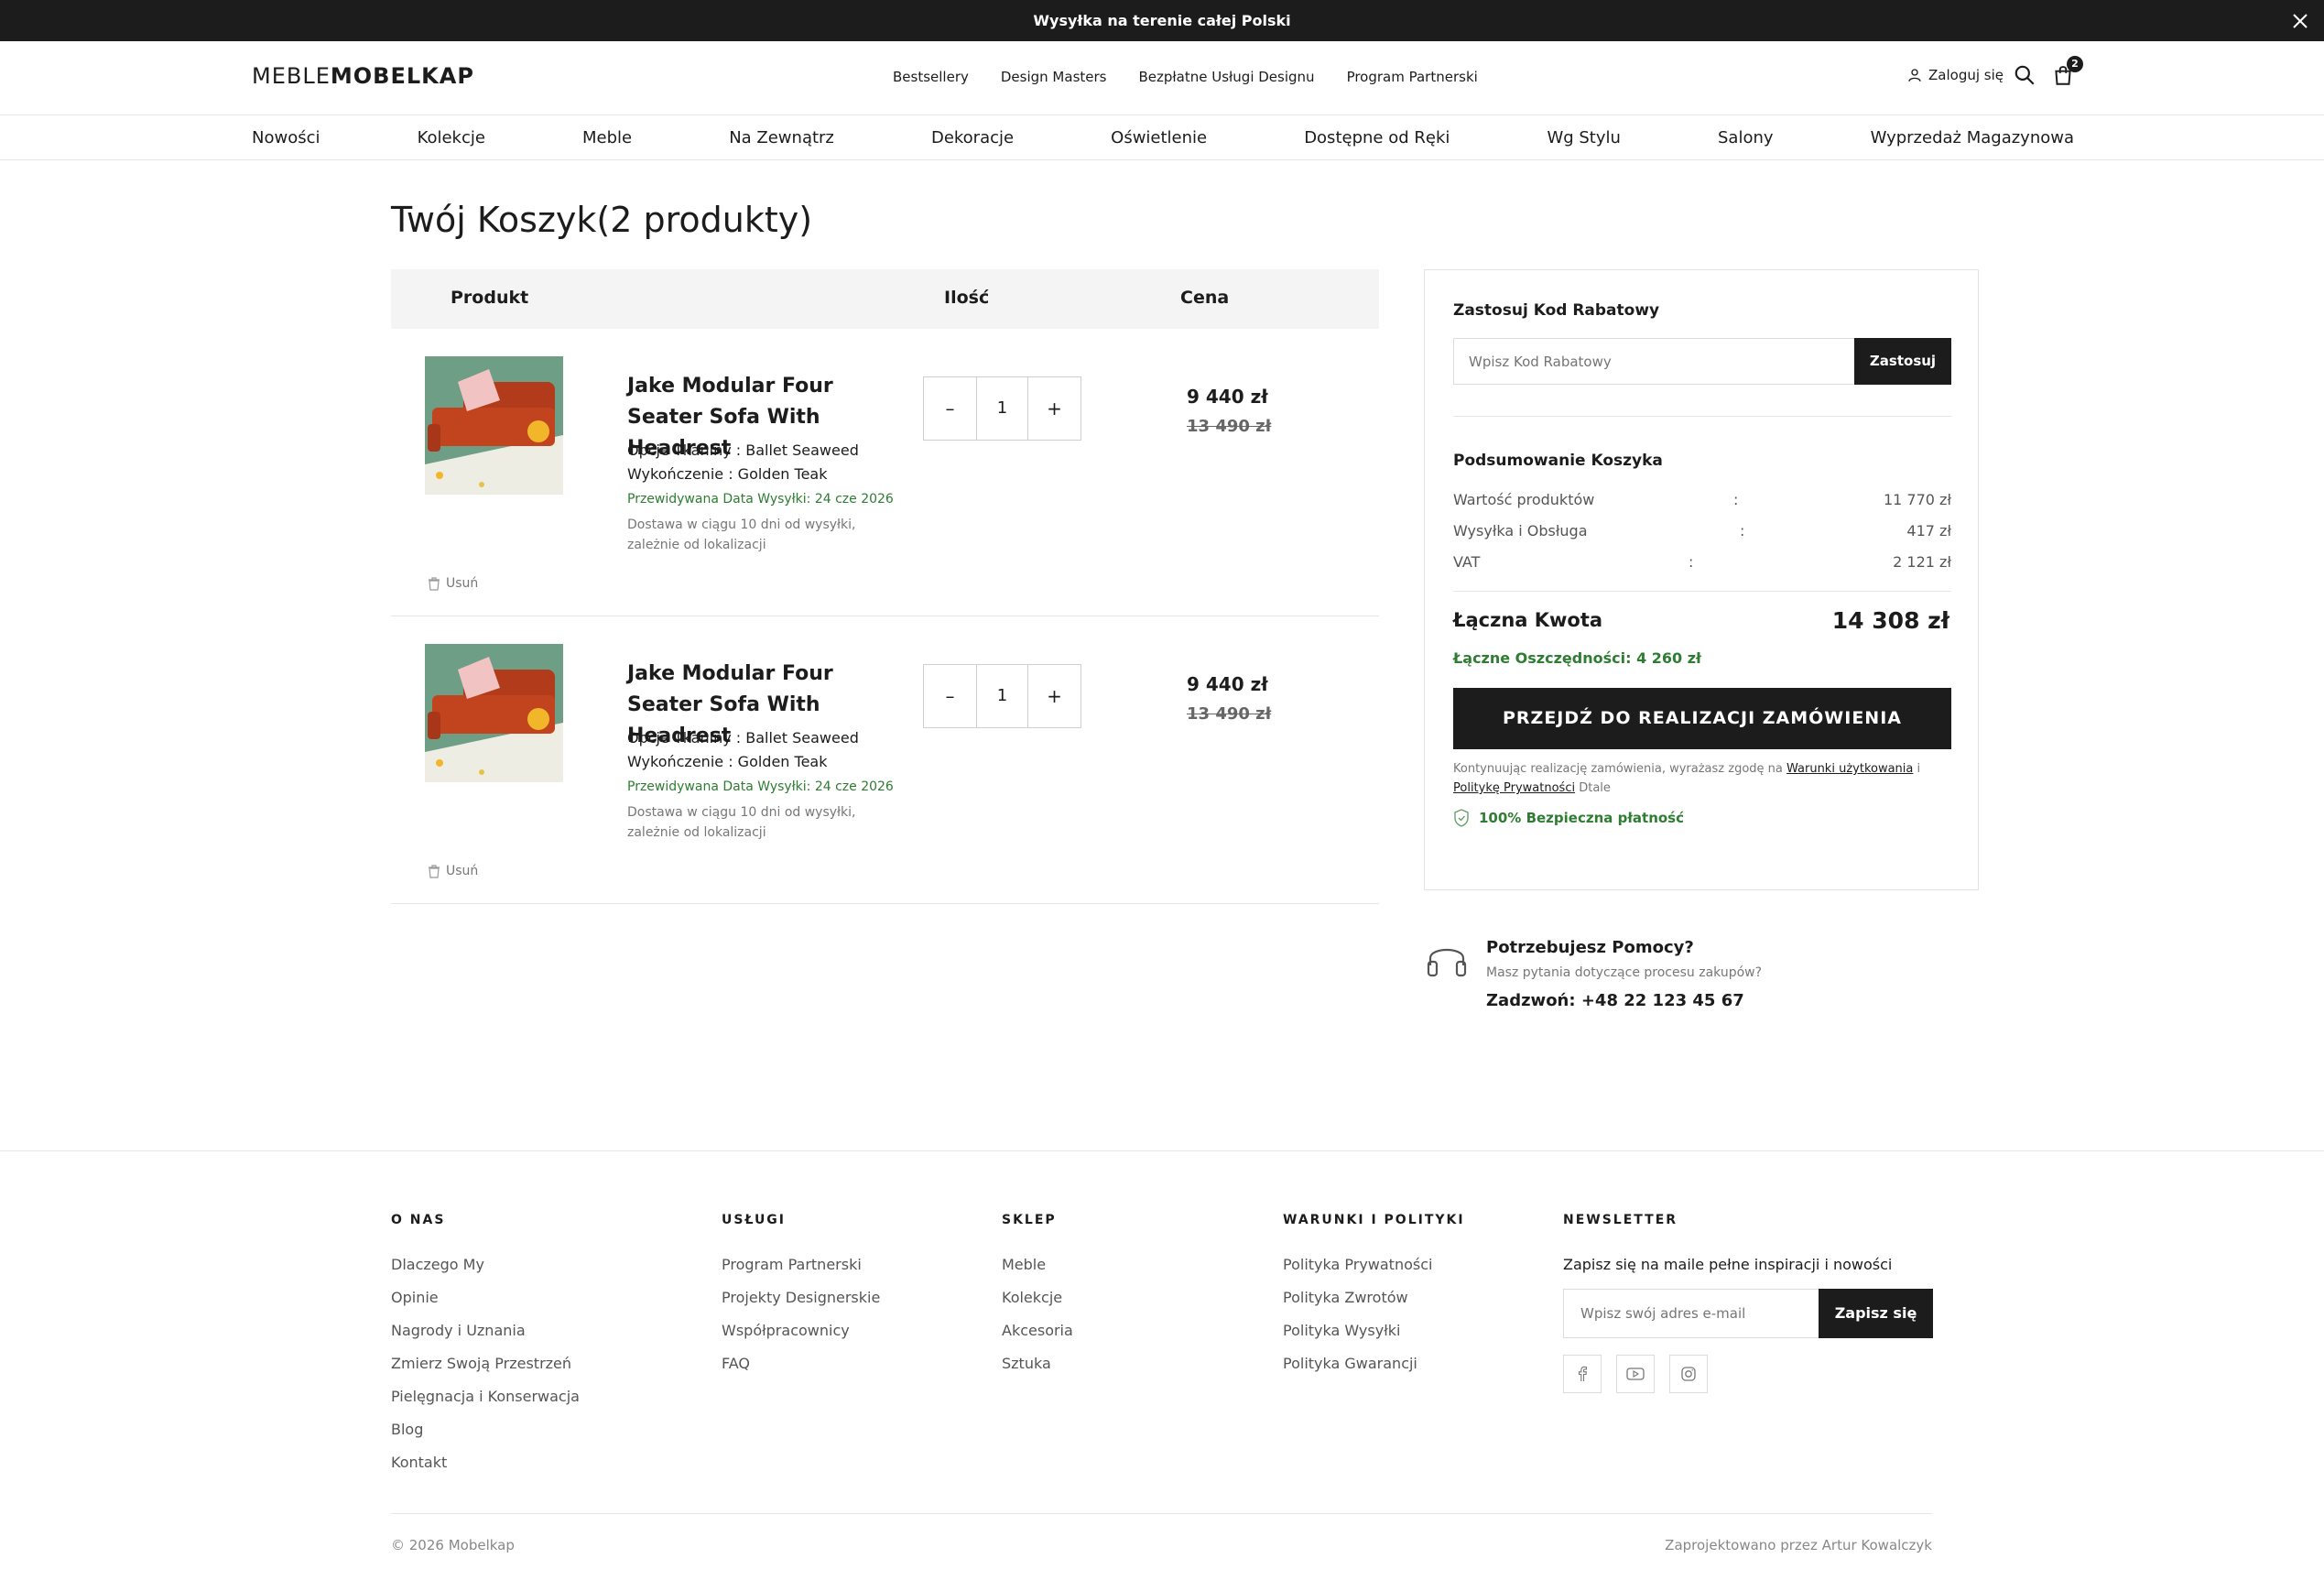  Describe the element at coordinates (1038, 1330) in the screenshot. I see `footer-link: Akcesoria` at that location.